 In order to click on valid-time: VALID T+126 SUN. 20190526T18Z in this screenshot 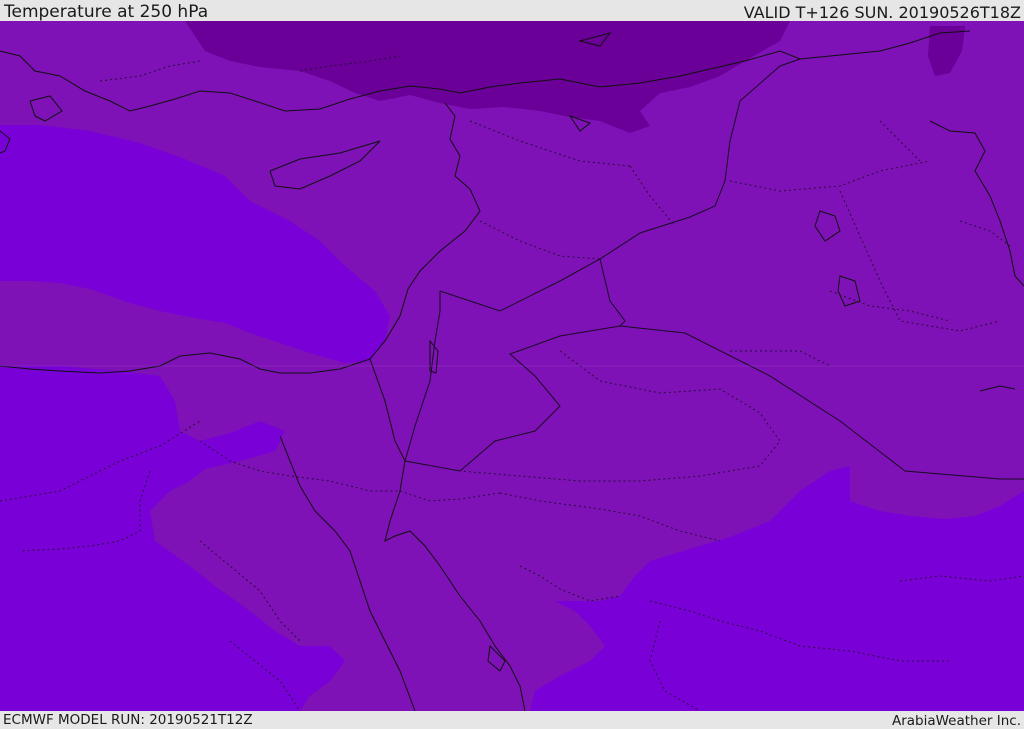, I will do `click(882, 12)`.